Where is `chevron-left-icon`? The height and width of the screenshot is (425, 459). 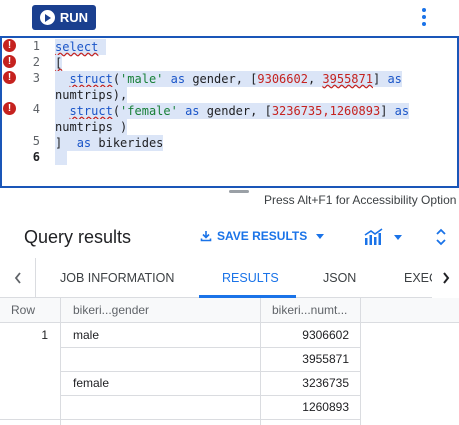 chevron-left-icon is located at coordinates (17, 278).